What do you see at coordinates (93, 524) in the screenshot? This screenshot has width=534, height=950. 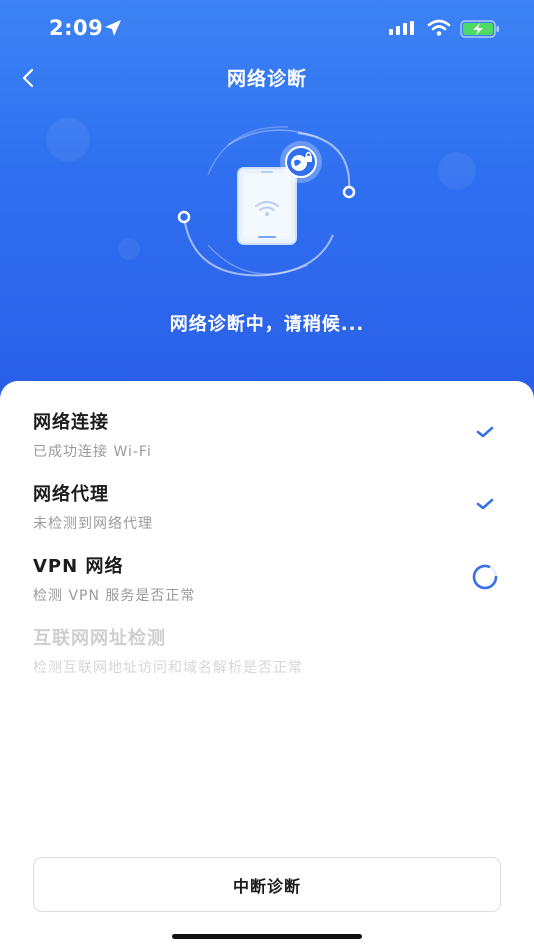 I see `check-item-subtitle: 未检测到网络代理` at bounding box center [93, 524].